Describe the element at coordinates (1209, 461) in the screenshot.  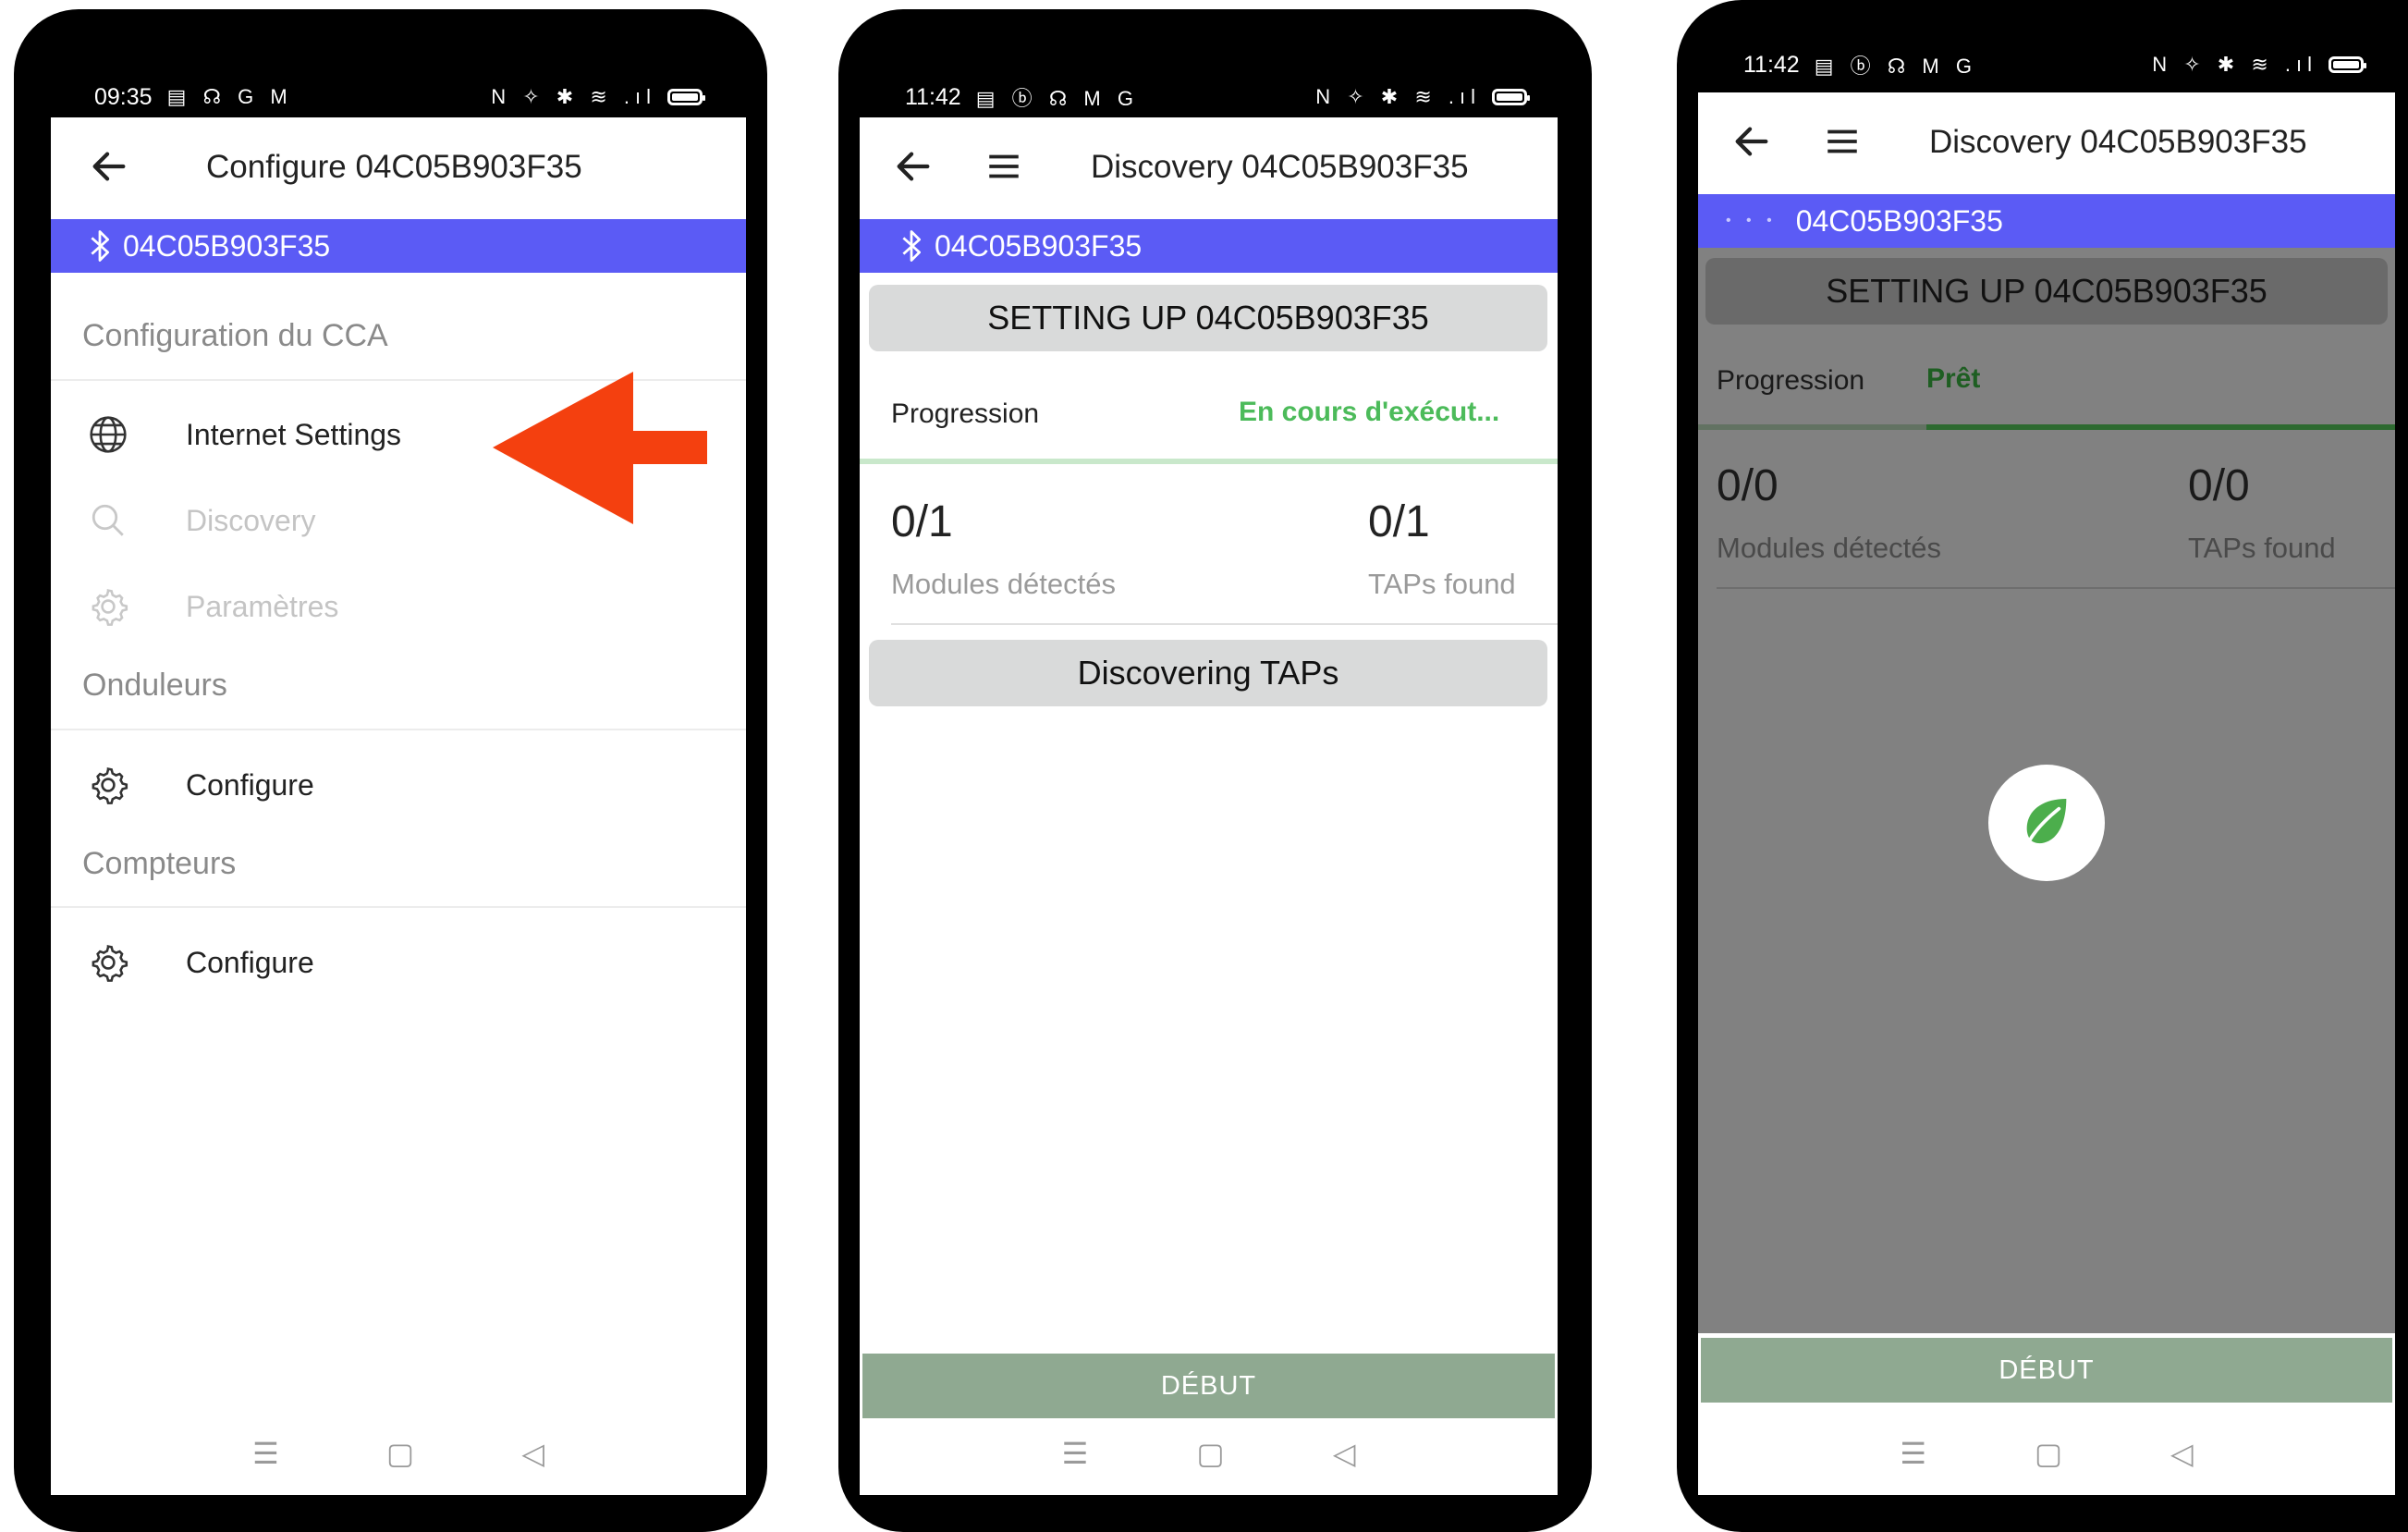
I see `progress-track` at that location.